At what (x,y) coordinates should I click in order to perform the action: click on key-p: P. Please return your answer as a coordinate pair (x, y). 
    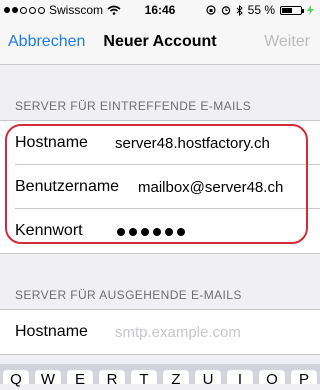
    Looking at the image, I should click on (304, 379).